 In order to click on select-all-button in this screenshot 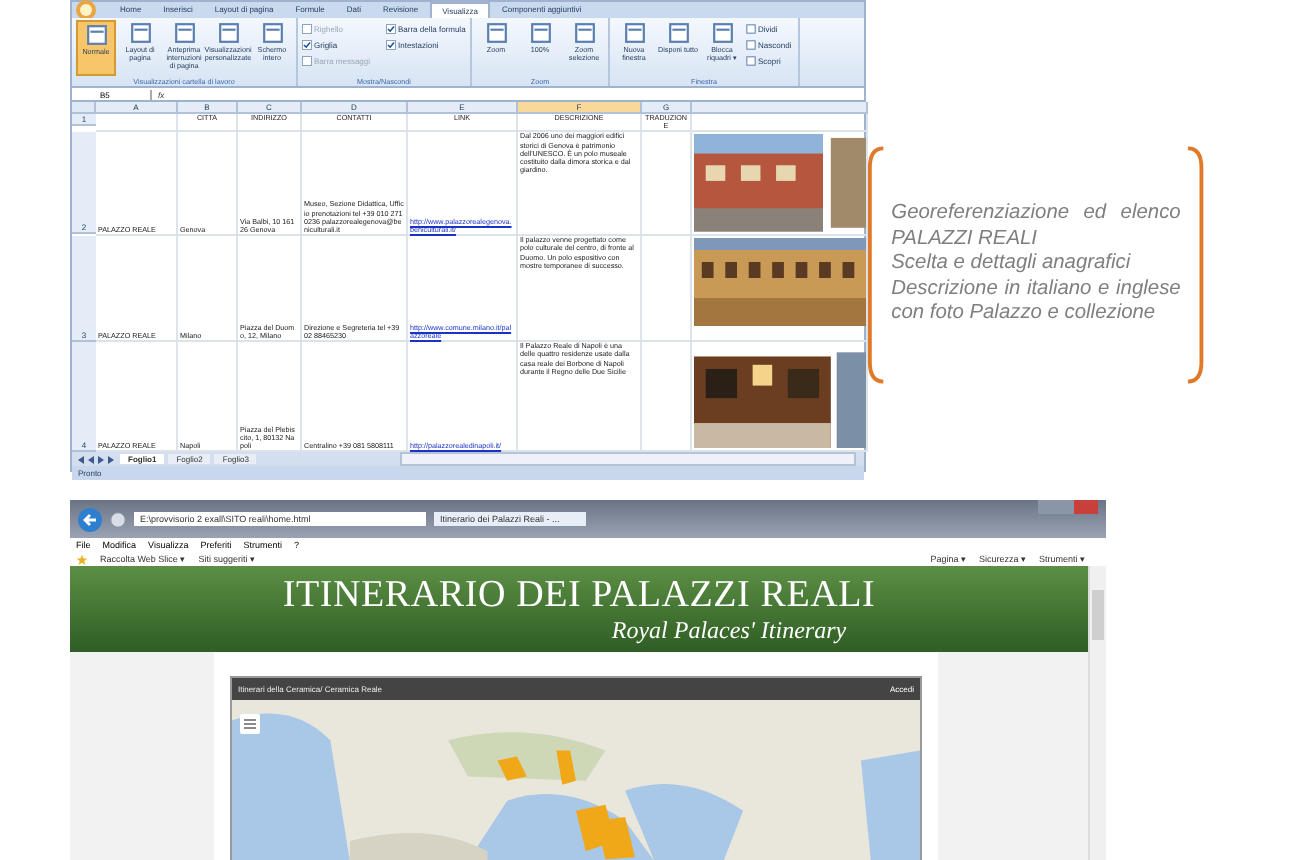, I will do `click(84, 108)`.